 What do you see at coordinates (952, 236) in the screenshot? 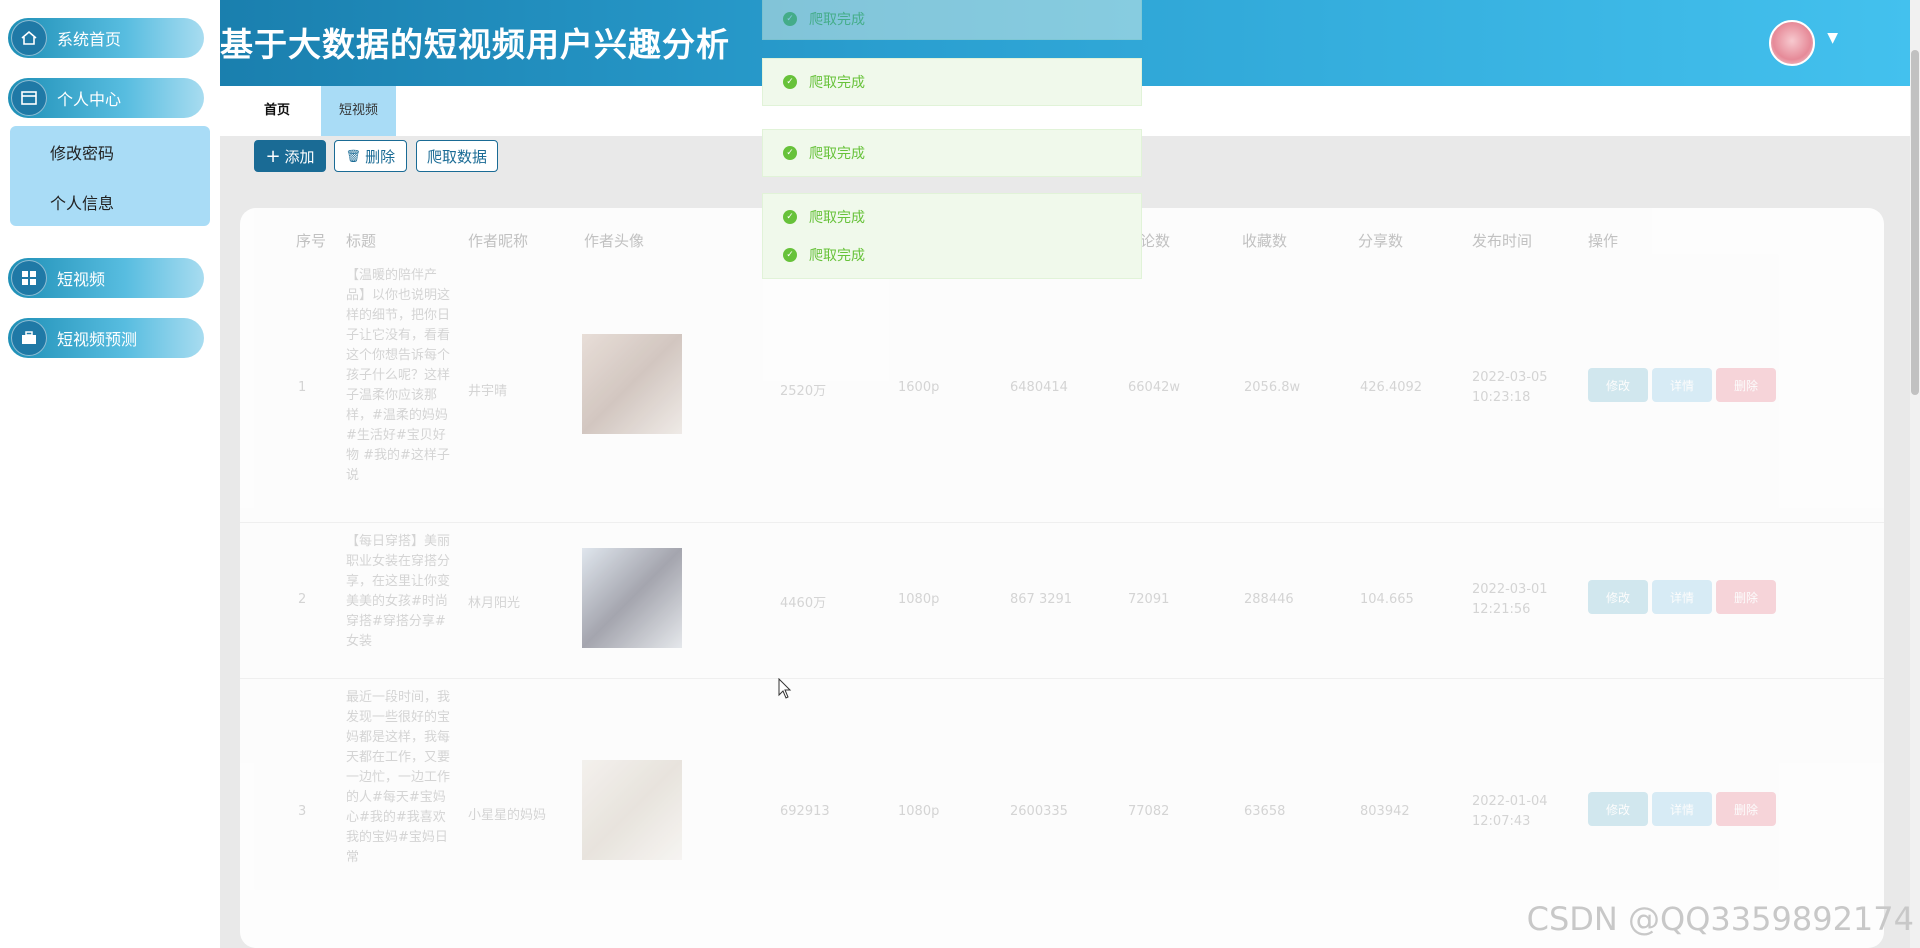
I see `toast-message: ✓ 爬取完成 ✓ 爬取完成` at bounding box center [952, 236].